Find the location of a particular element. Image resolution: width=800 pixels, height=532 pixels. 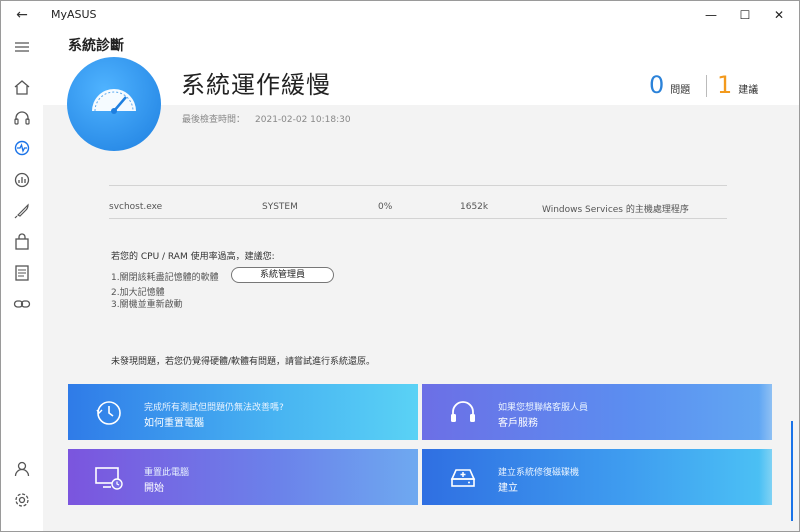

card-title: 開始 is located at coordinates (154, 488).